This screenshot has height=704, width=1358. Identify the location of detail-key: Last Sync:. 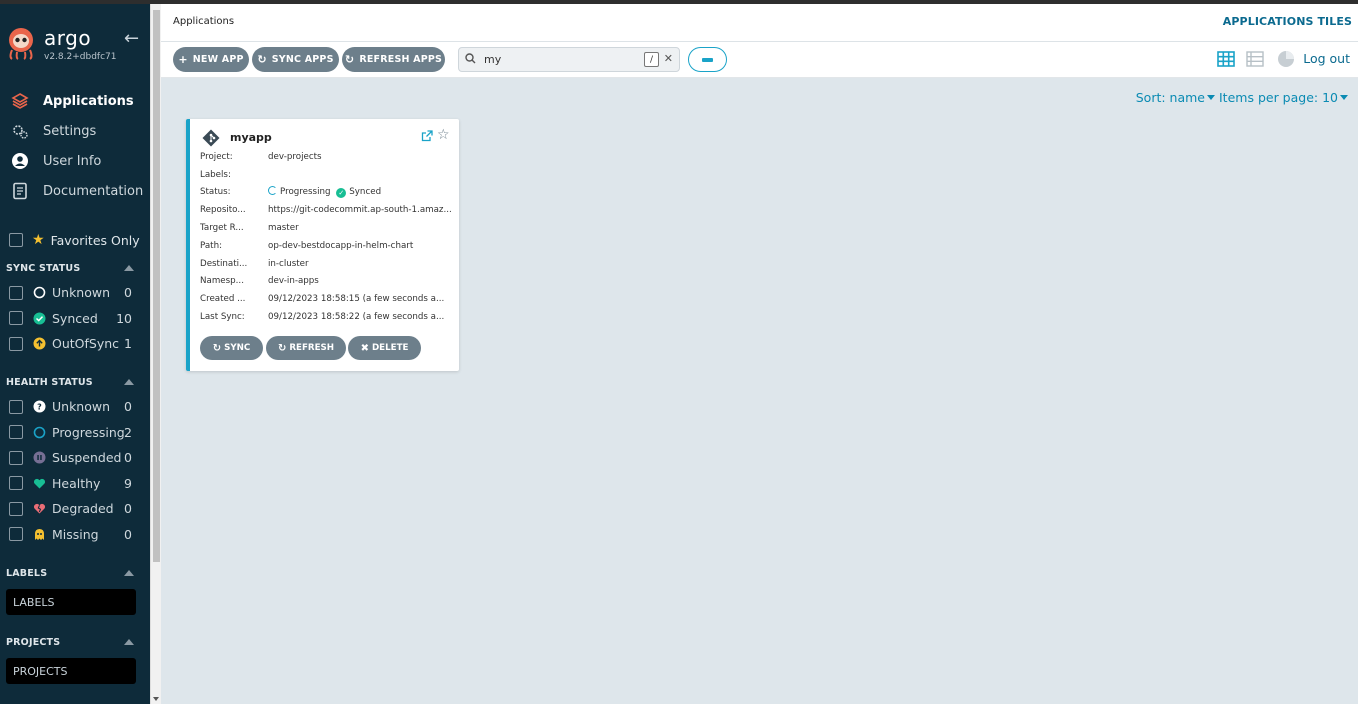
(222, 317).